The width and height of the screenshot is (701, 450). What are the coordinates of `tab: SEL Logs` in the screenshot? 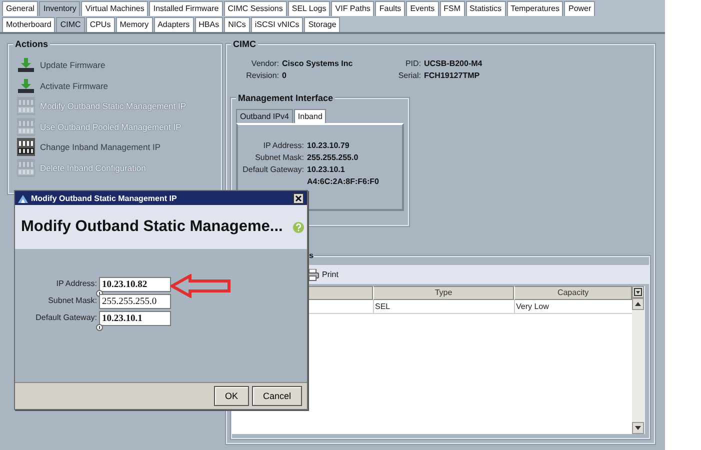 It's located at (309, 8).